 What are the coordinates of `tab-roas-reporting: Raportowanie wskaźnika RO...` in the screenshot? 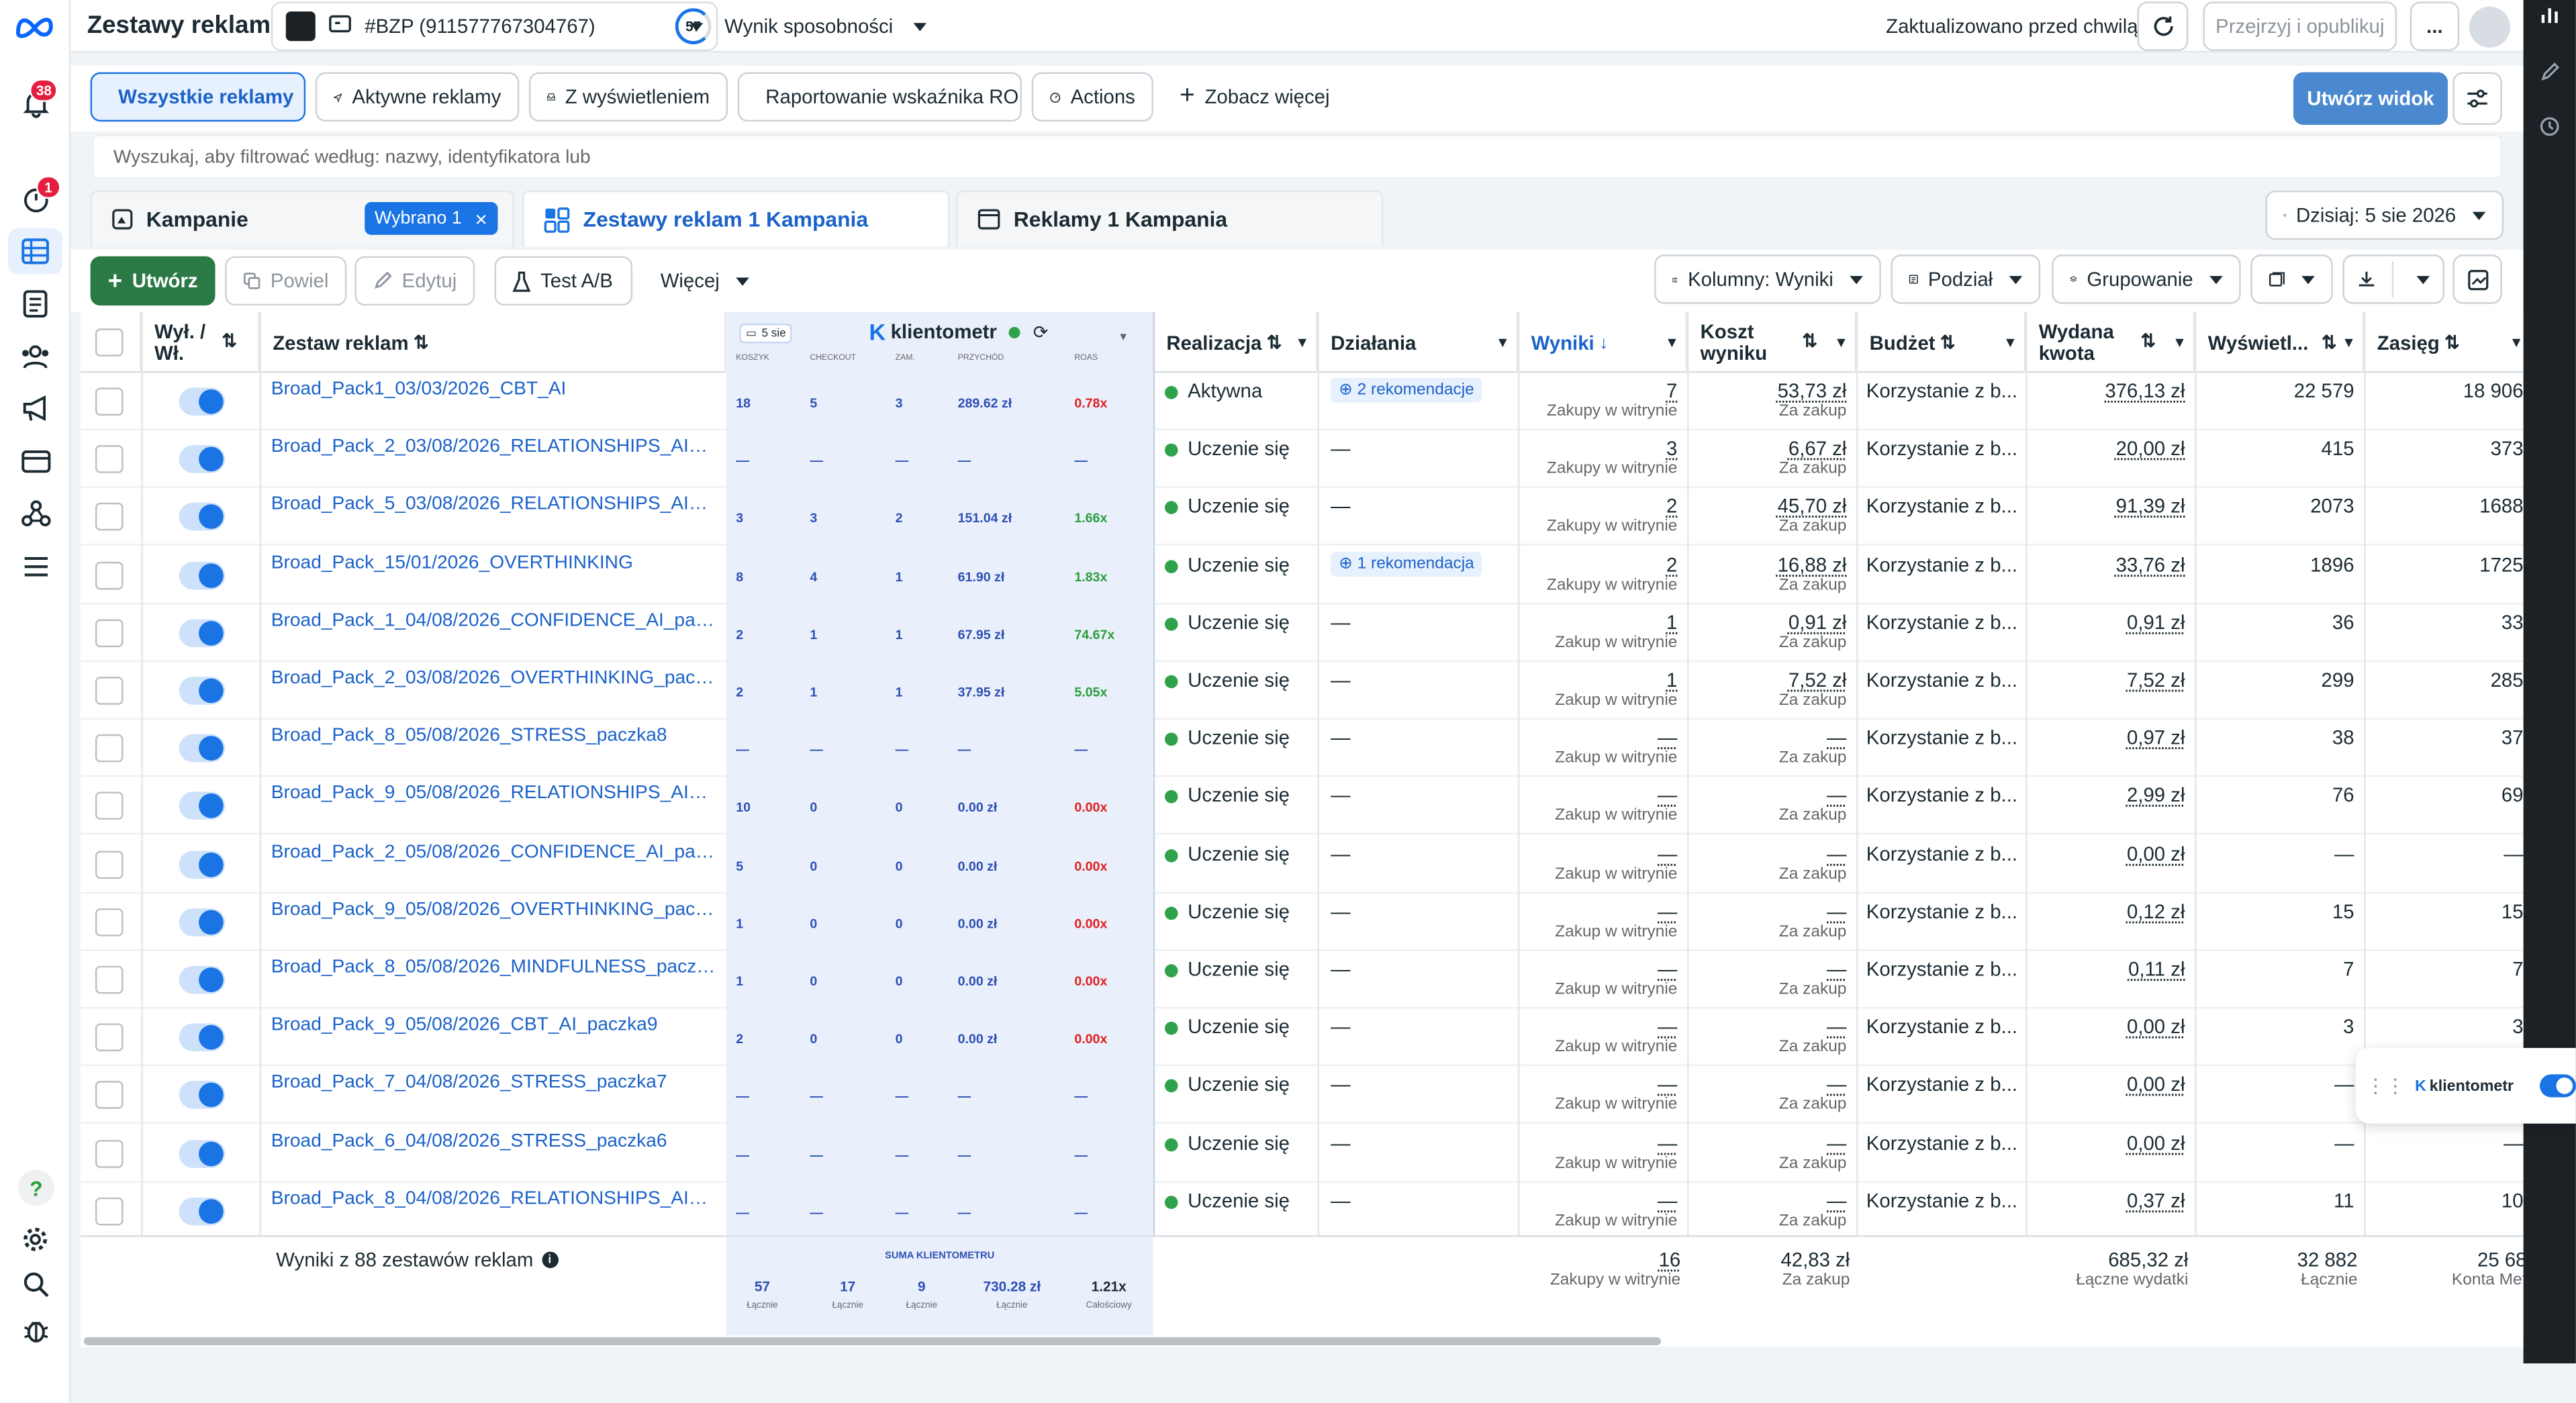 It's located at (879, 97).